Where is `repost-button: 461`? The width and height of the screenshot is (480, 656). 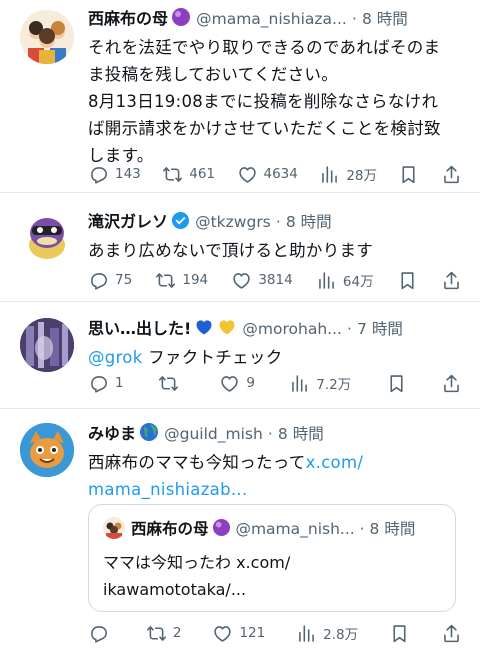
repost-button: 461 is located at coordinates (188, 174).